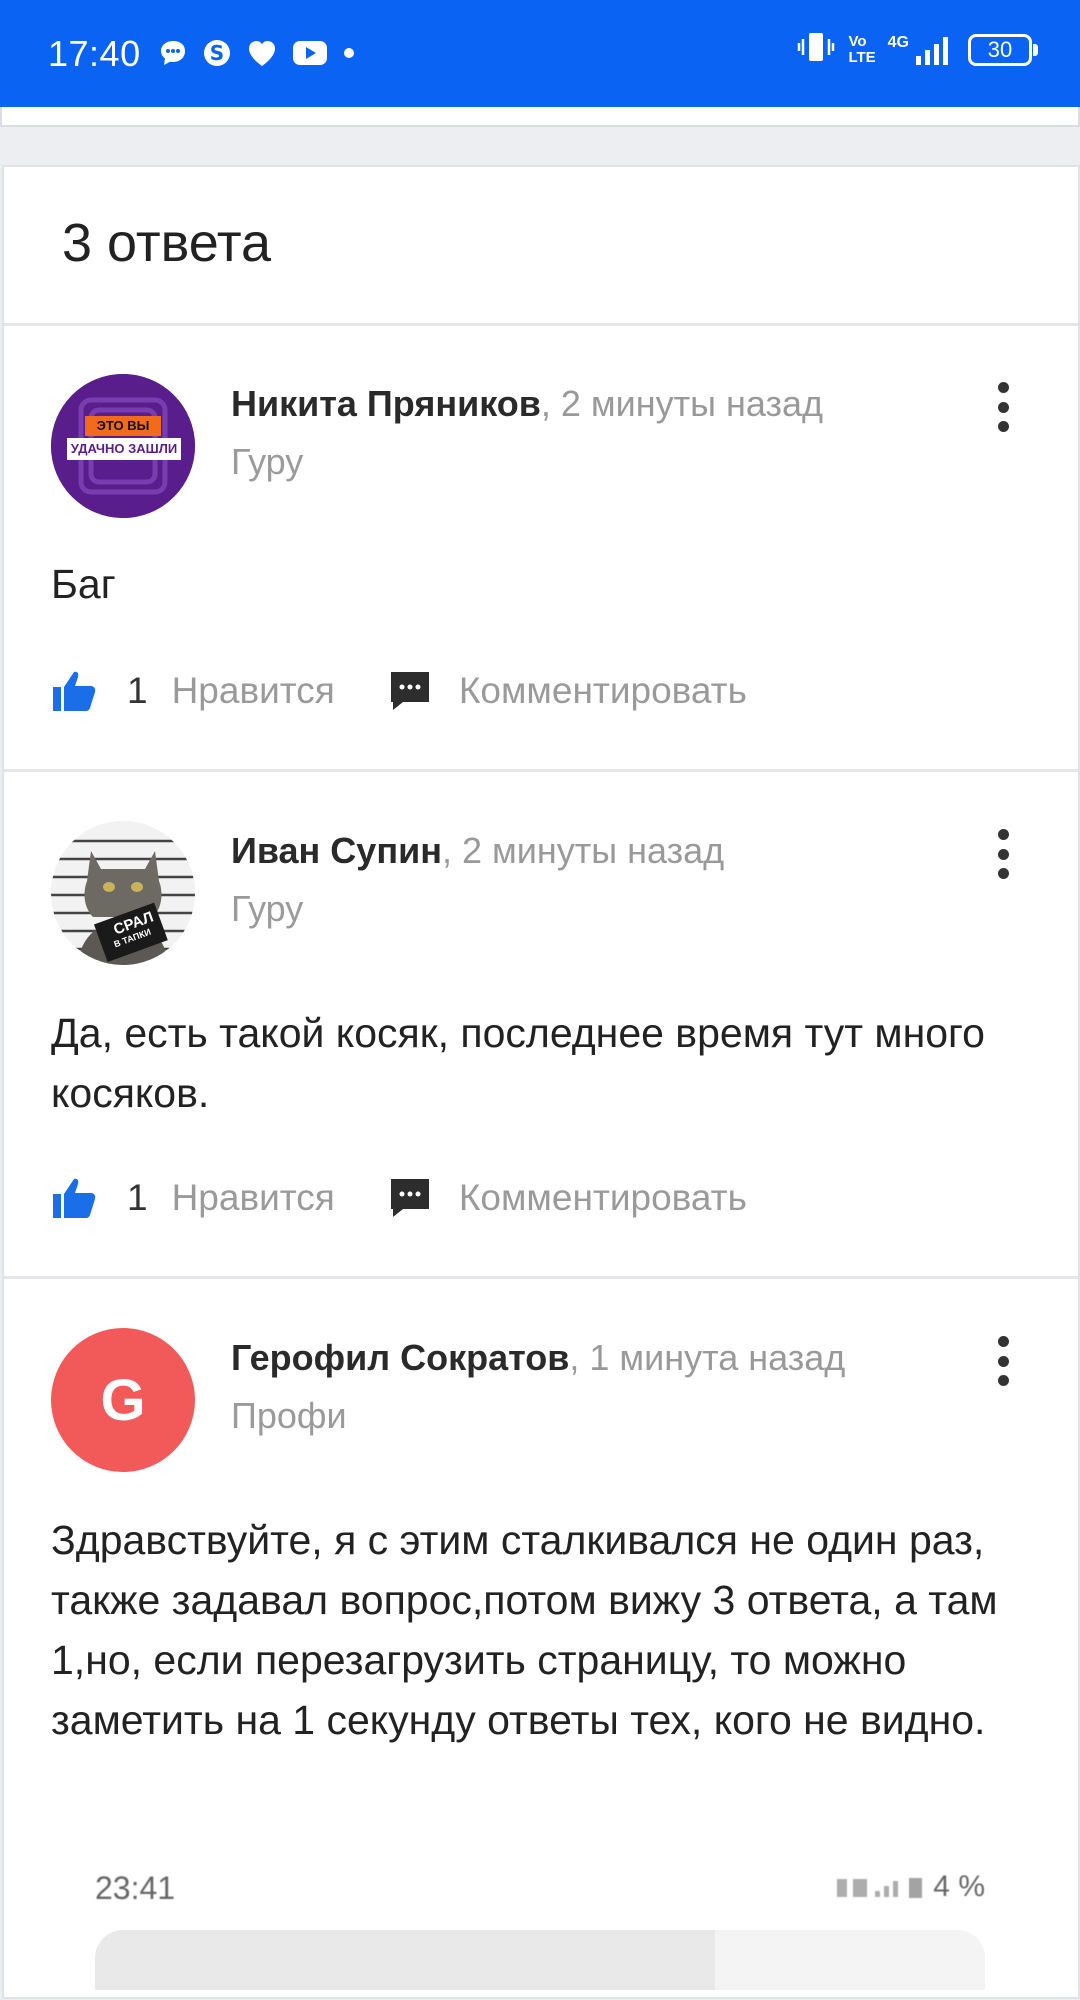 This screenshot has width=1080, height=2000. What do you see at coordinates (83, 584) in the screenshot?
I see `answer-text: Баг` at bounding box center [83, 584].